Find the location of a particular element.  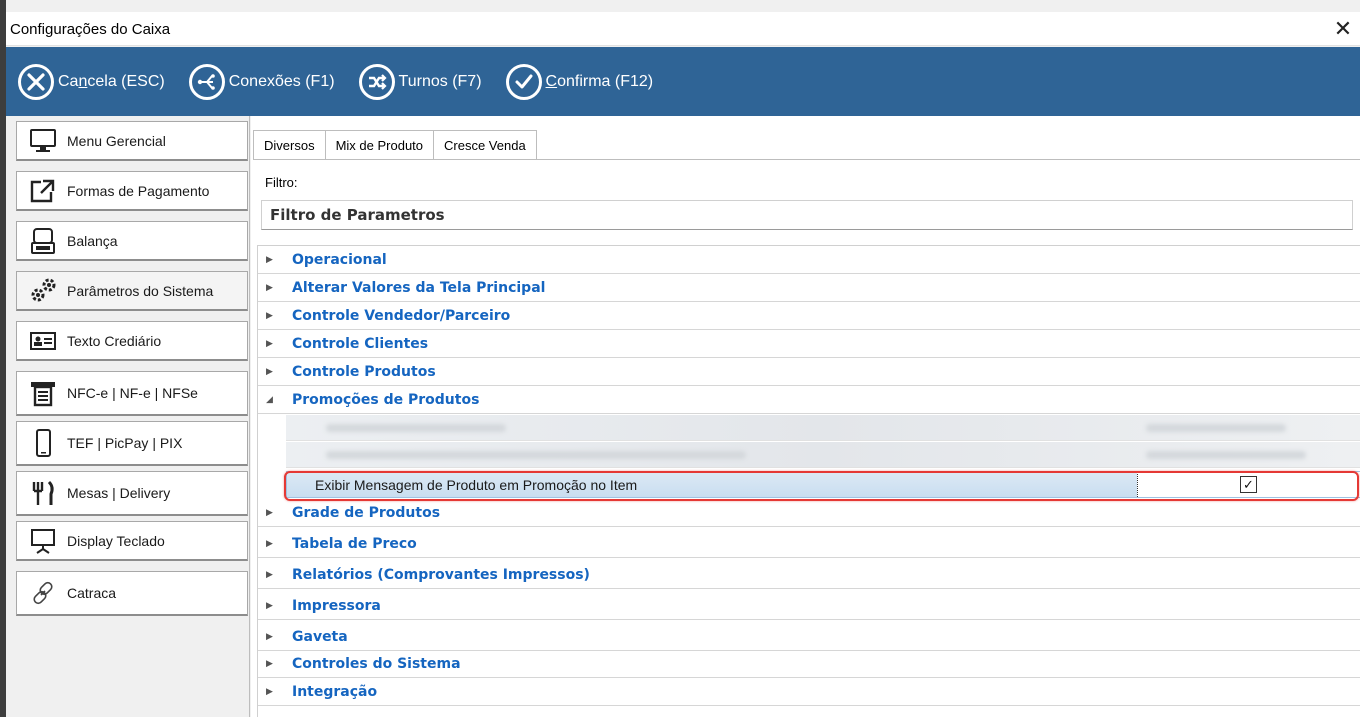

tab-mix-produto: Mix de Produto is located at coordinates (379, 145).